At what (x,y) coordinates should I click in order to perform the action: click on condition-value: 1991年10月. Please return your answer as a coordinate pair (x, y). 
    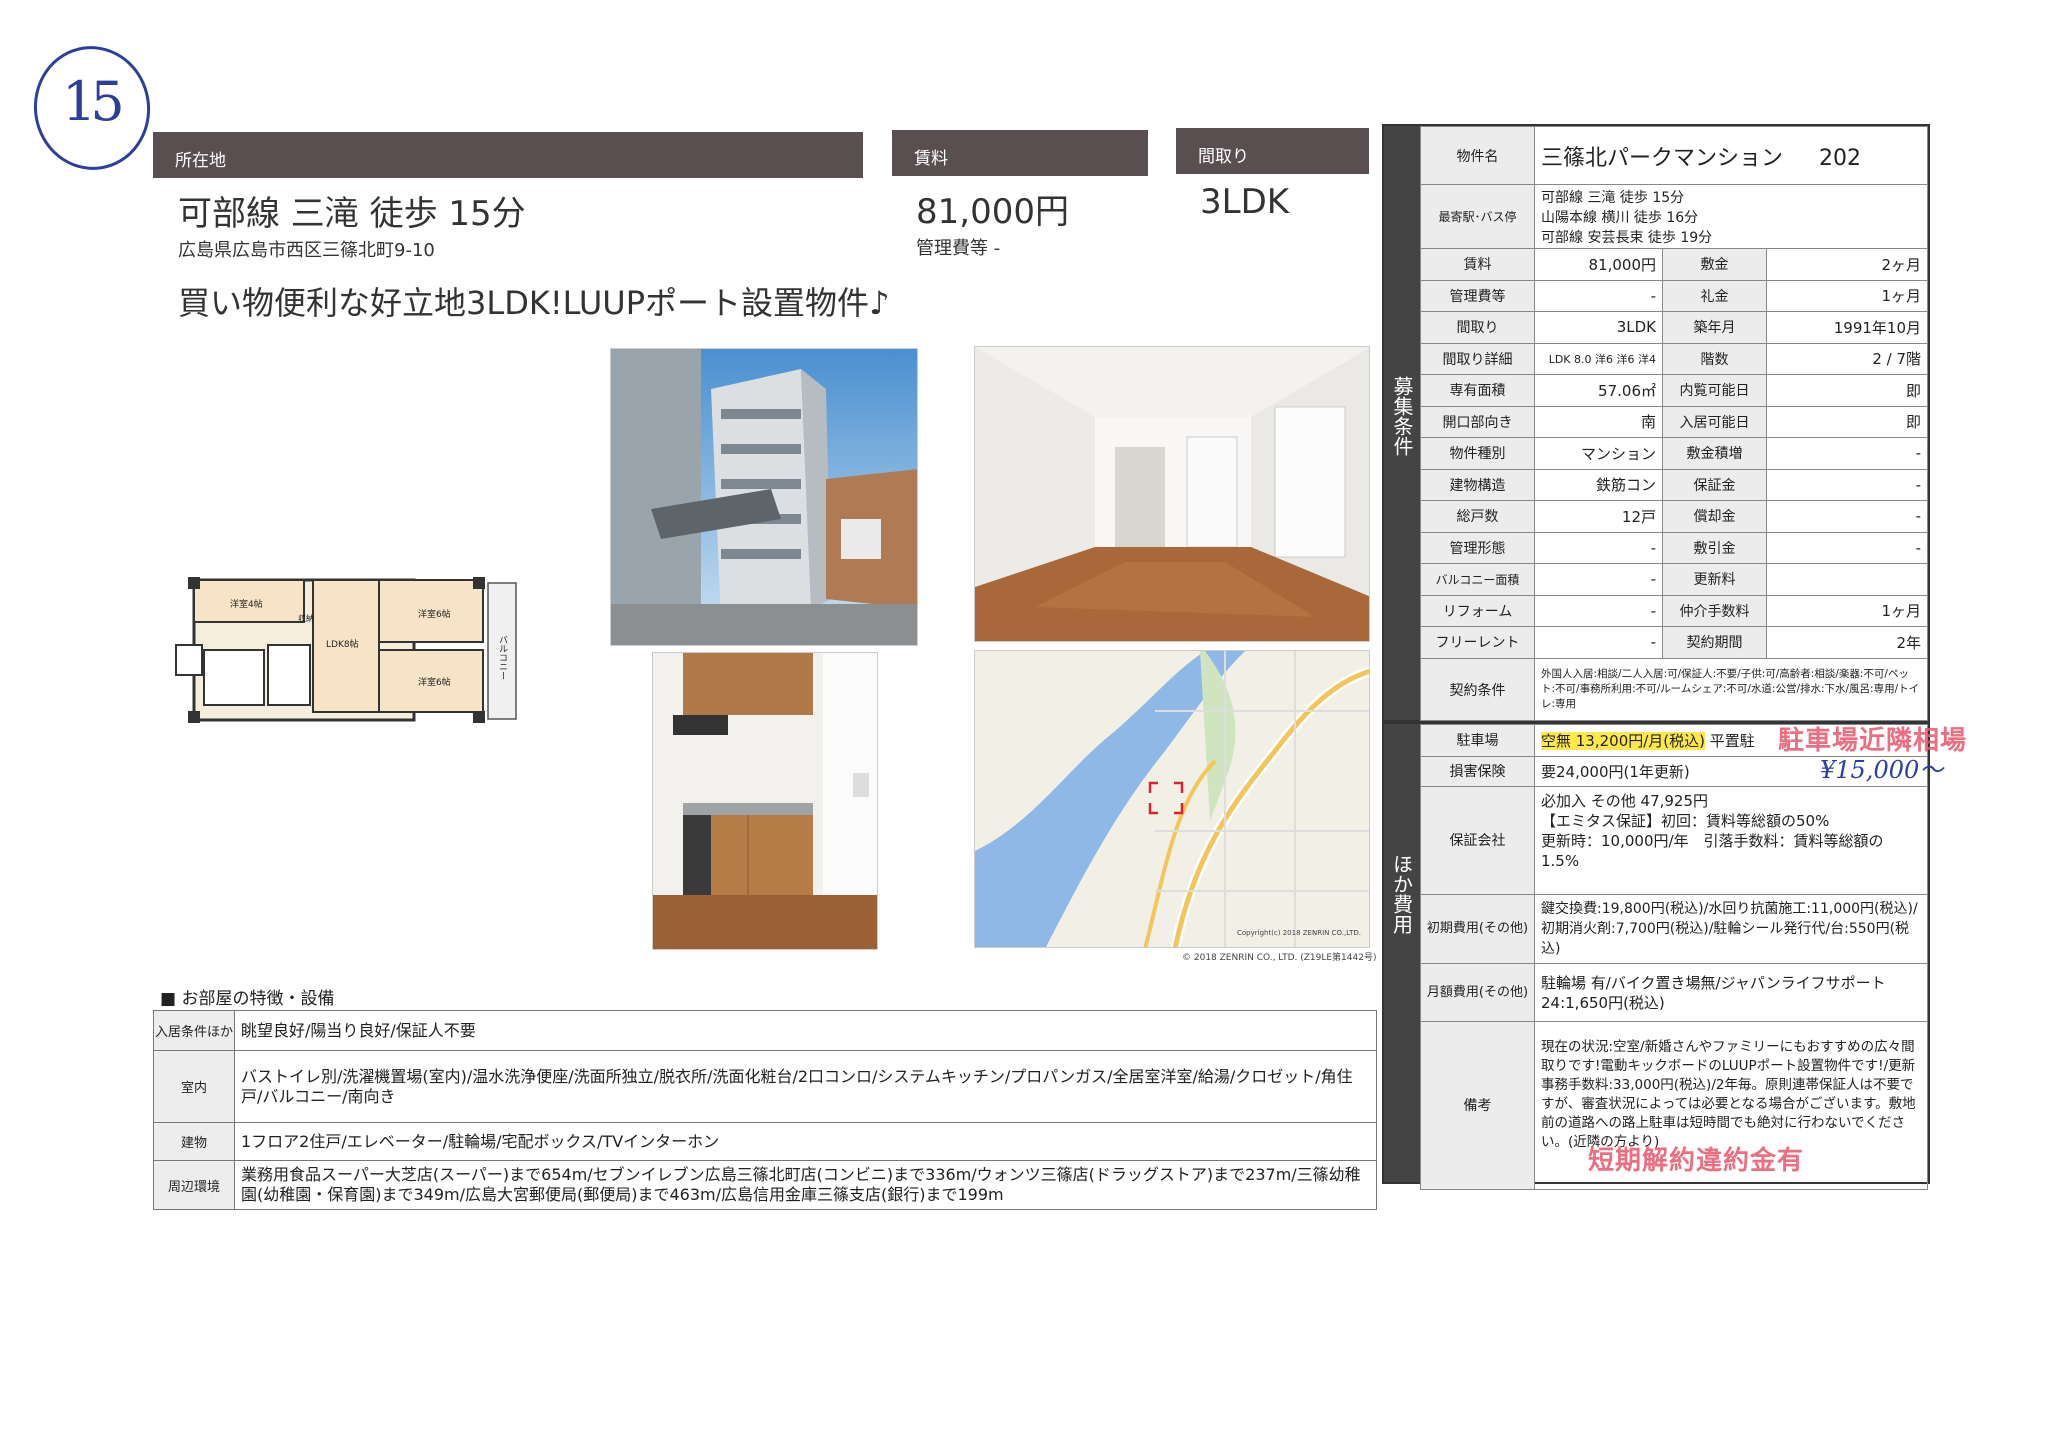
    Looking at the image, I should click on (1847, 327).